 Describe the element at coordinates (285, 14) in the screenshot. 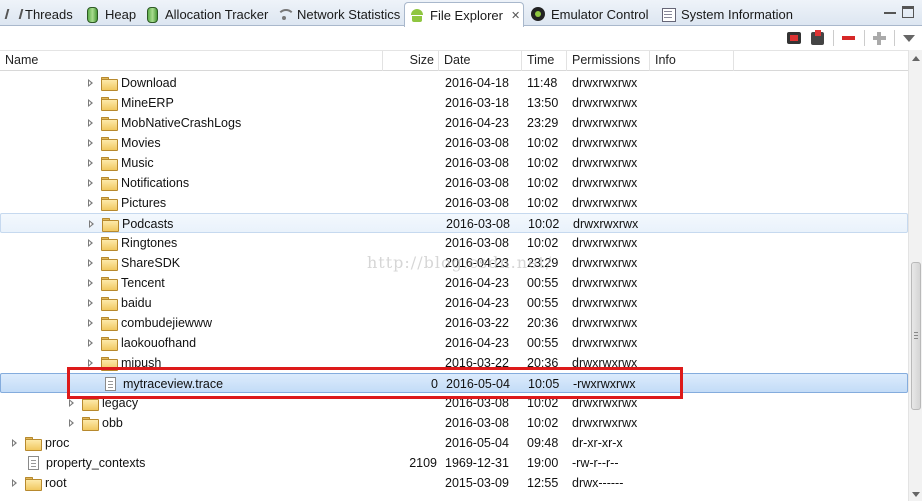

I see `network-icon` at that location.